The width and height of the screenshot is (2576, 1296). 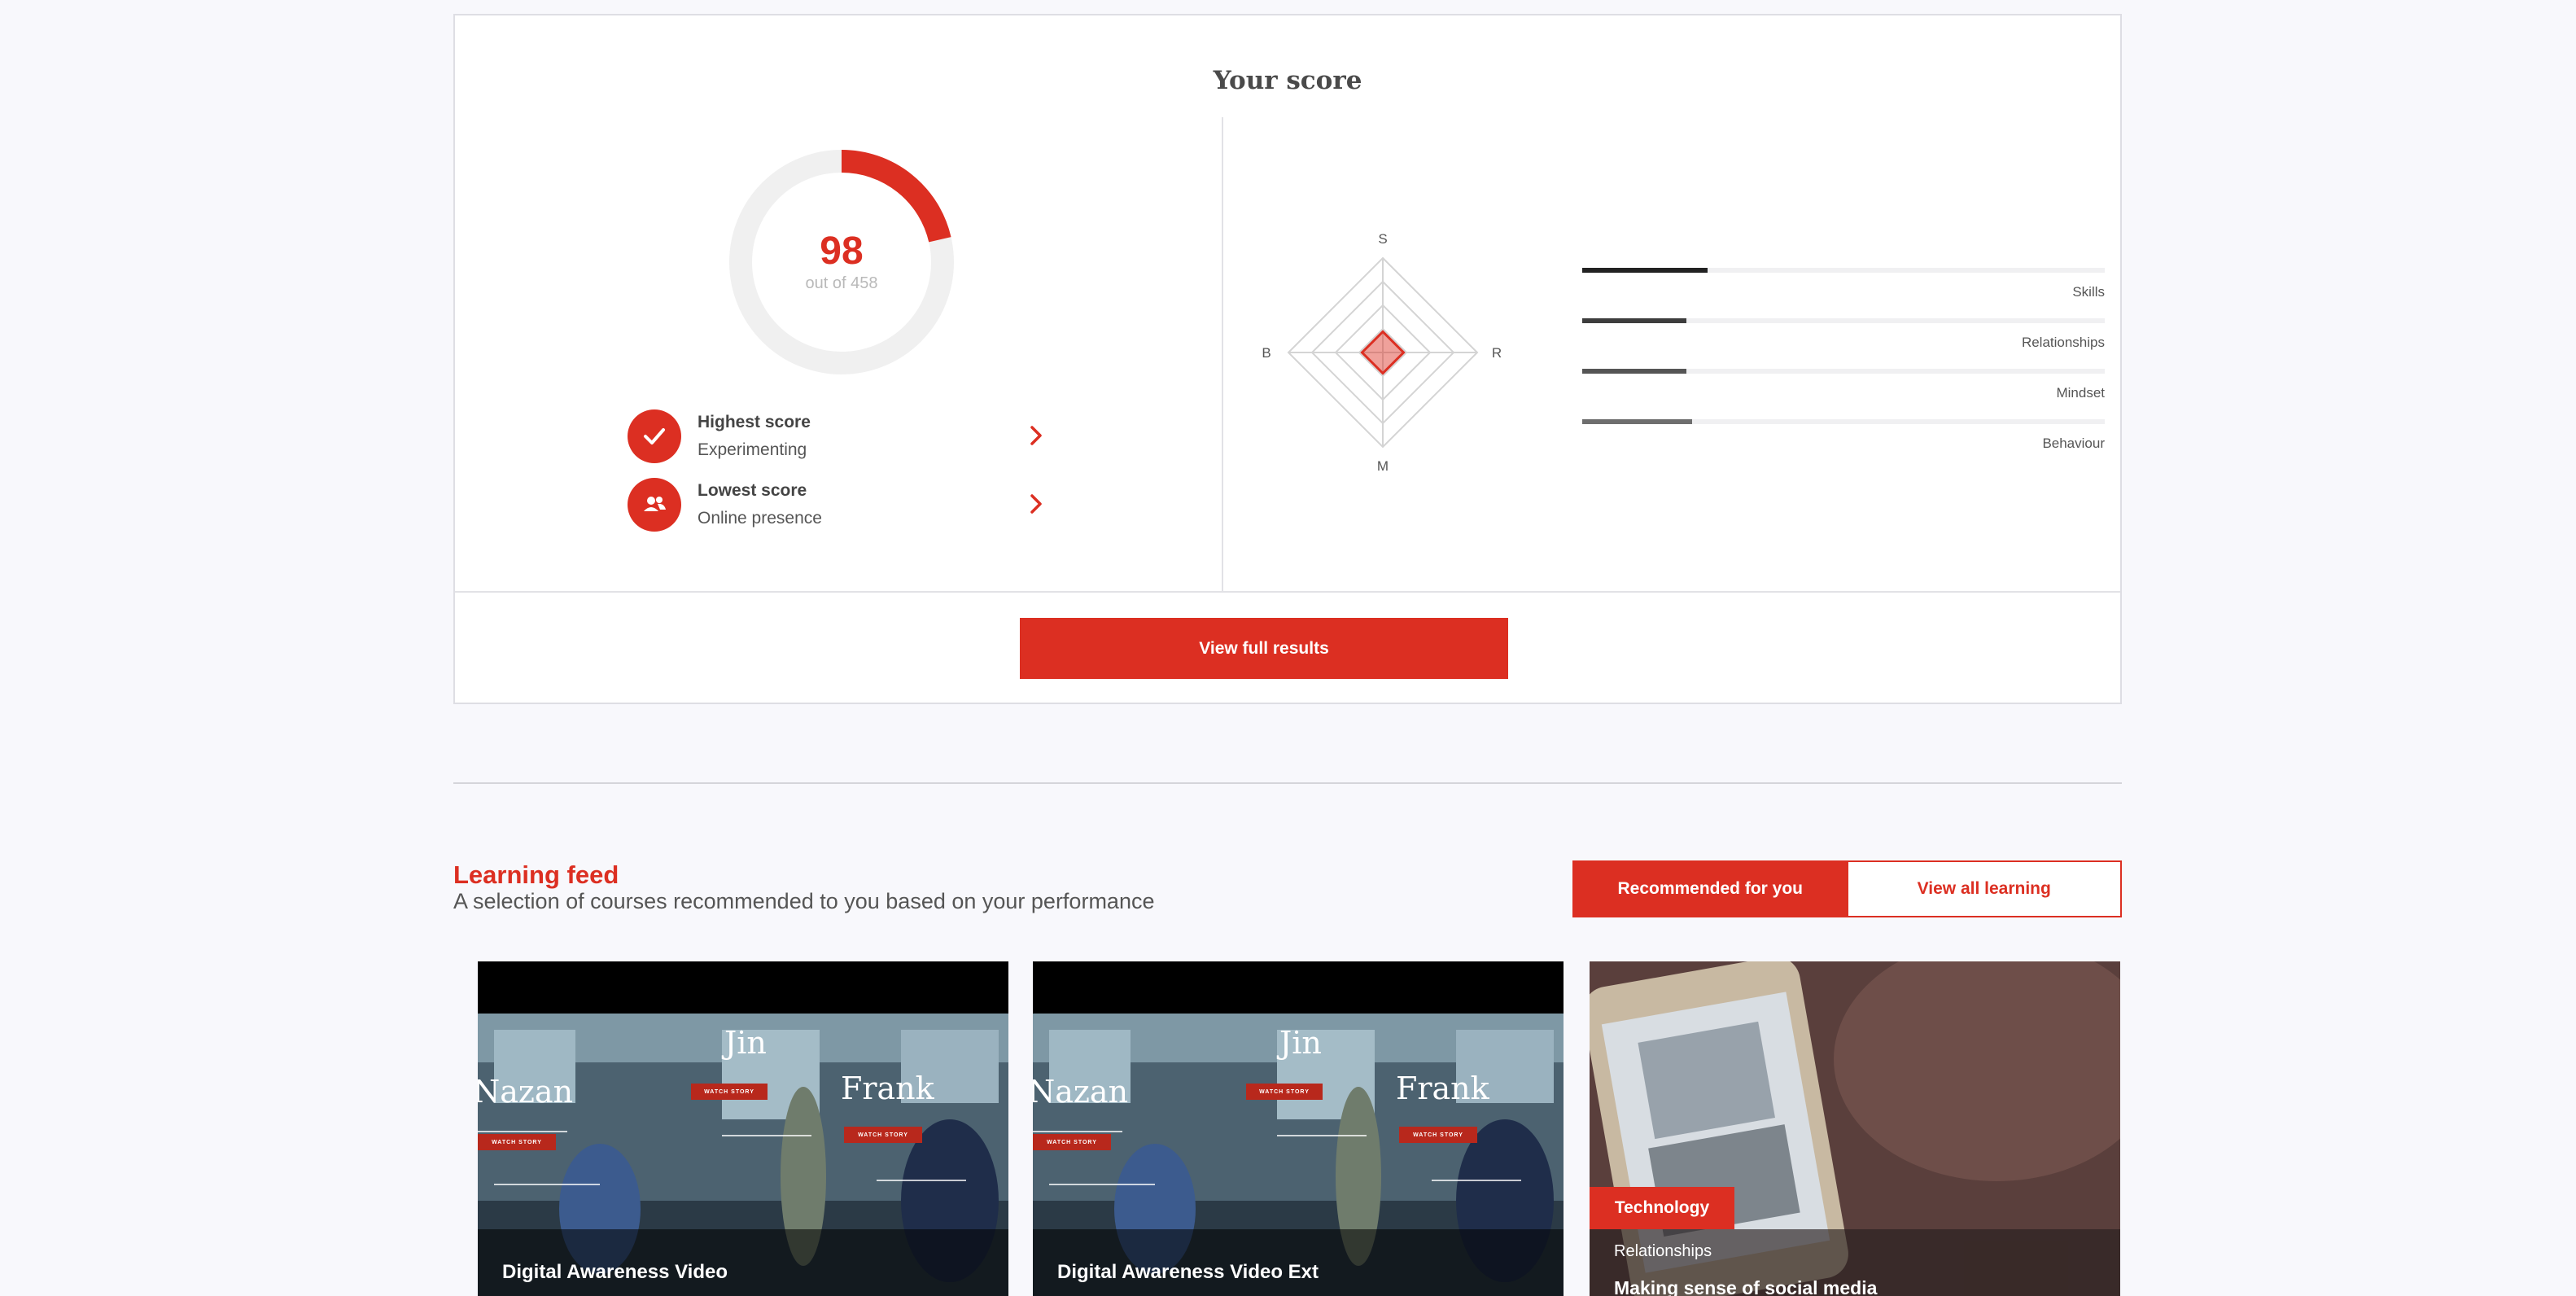 I want to click on bar-label: Skills, so click(x=2088, y=292).